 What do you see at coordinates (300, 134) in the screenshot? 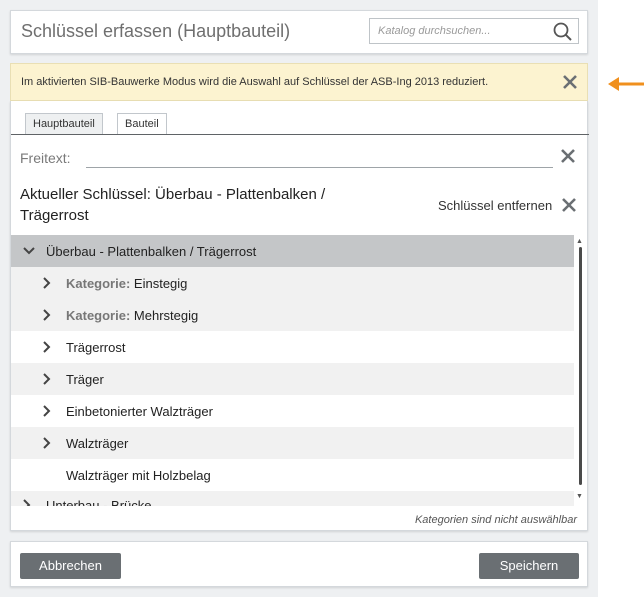
I see `tab-divider` at bounding box center [300, 134].